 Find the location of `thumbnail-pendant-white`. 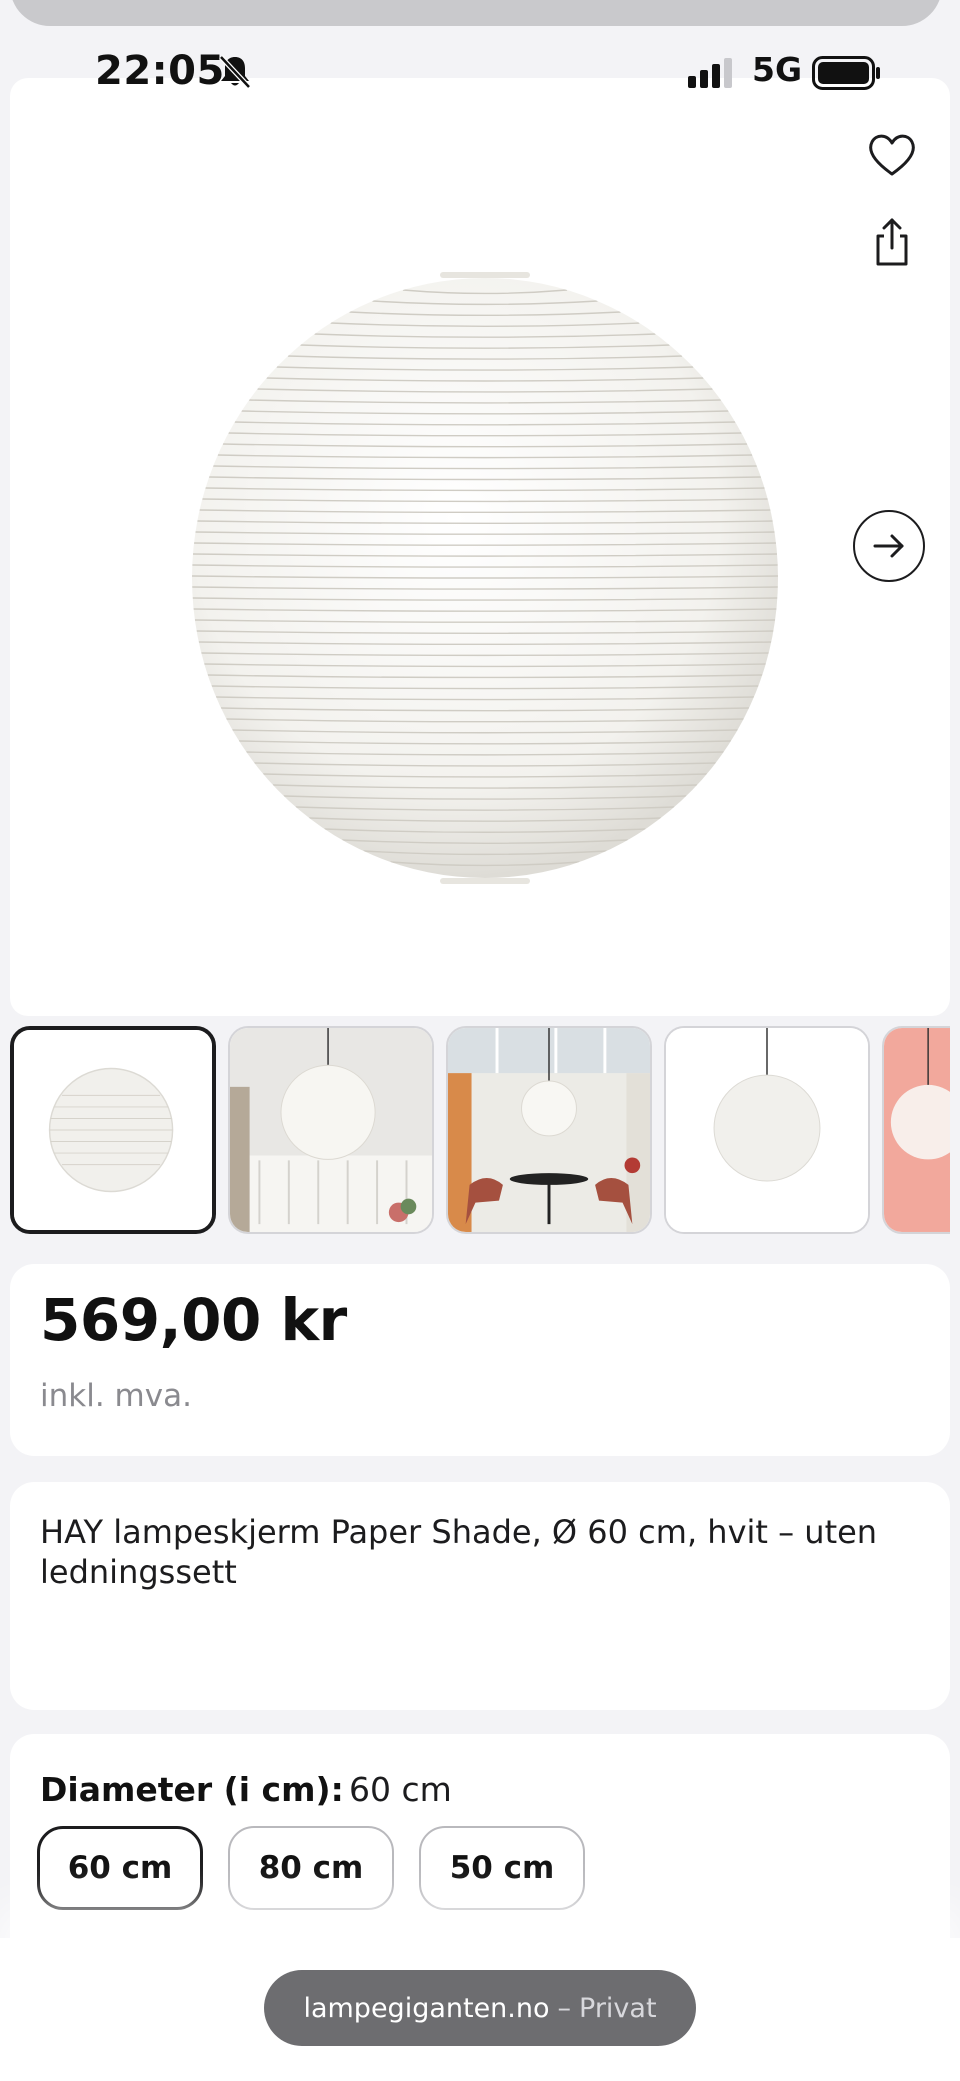

thumbnail-pendant-white is located at coordinates (767, 1130).